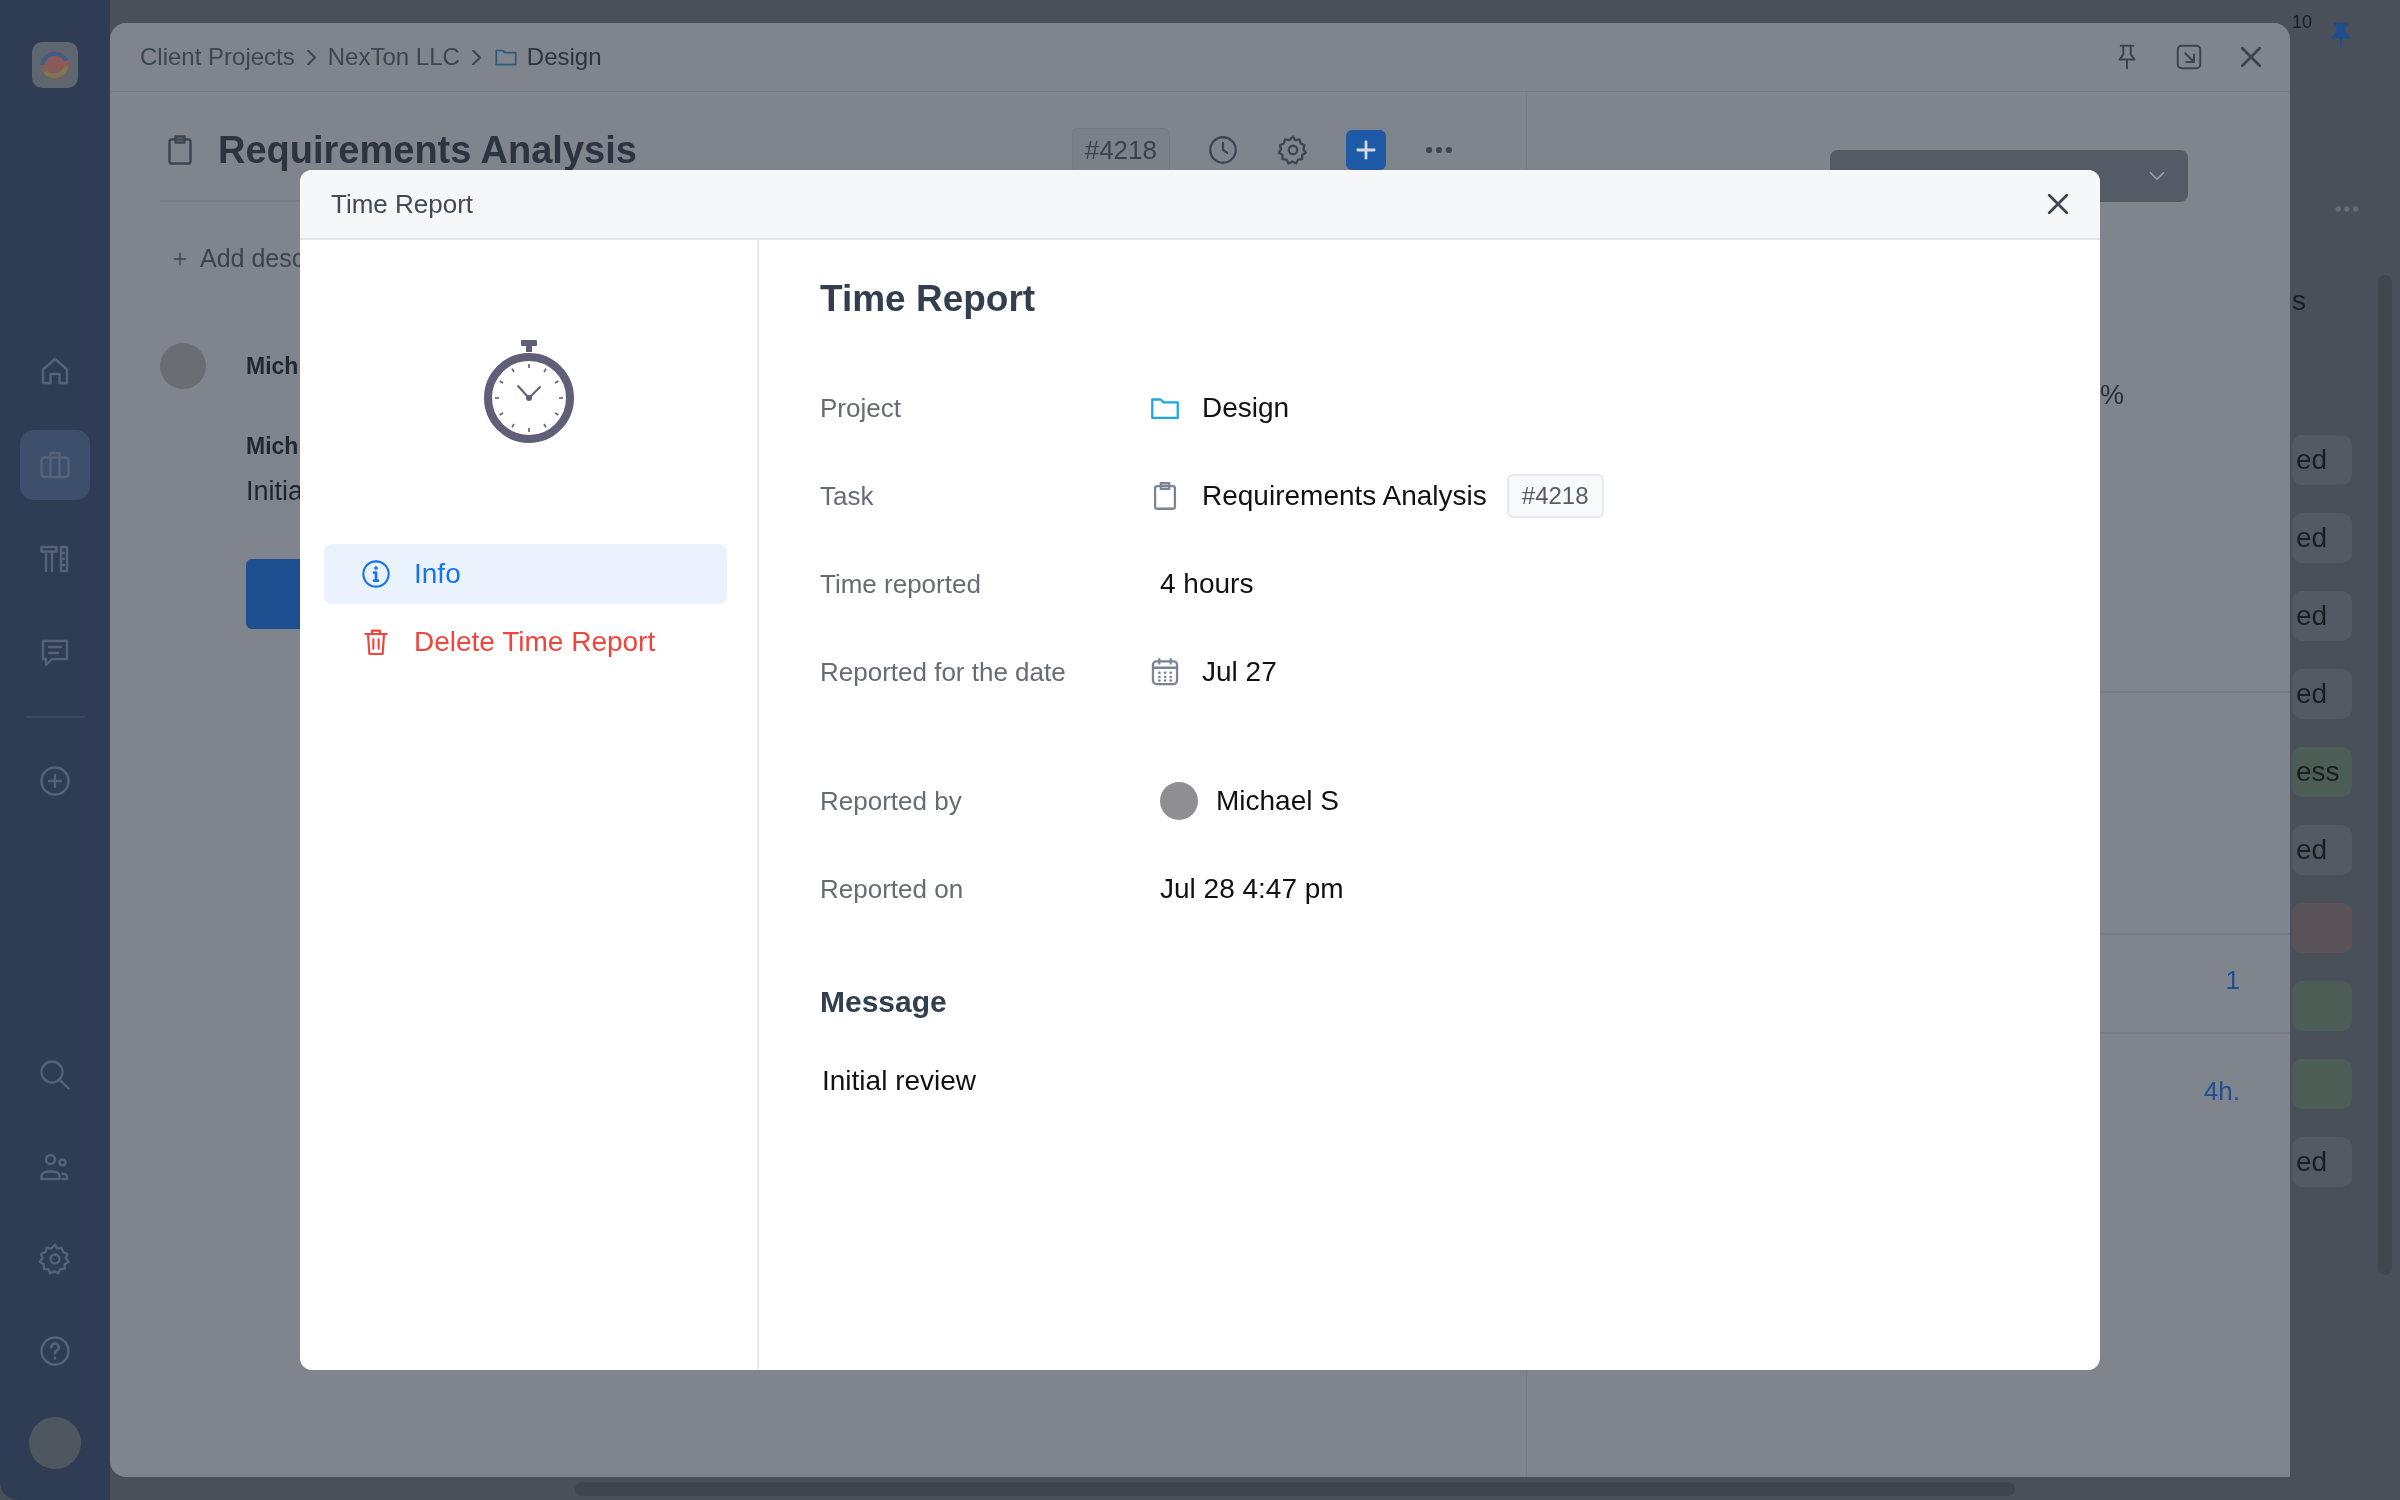 The height and width of the screenshot is (1500, 2400). I want to click on task-title: Requirements Analysis, so click(427, 150).